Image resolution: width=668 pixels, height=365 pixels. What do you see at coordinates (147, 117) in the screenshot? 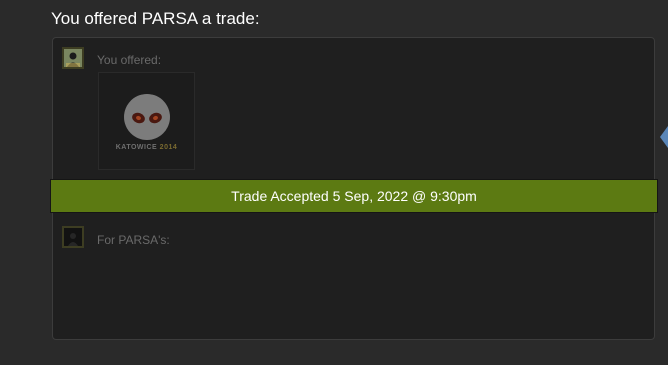
I see `dignitas-sticker-icon` at bounding box center [147, 117].